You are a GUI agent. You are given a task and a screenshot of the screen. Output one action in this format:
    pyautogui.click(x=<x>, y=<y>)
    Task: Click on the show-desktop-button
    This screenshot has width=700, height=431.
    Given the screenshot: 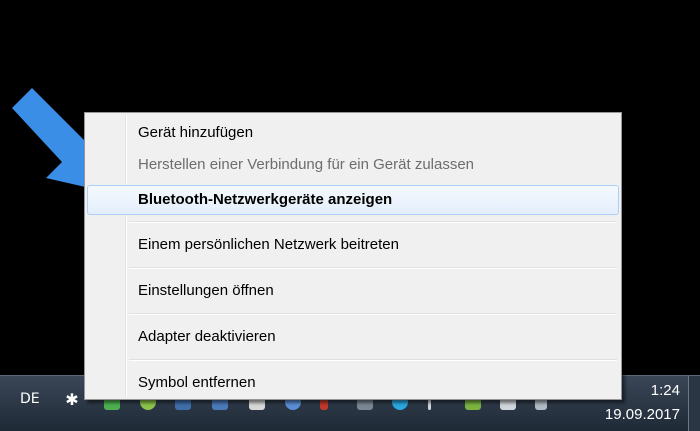 What is the action you would take?
    pyautogui.click(x=694, y=403)
    